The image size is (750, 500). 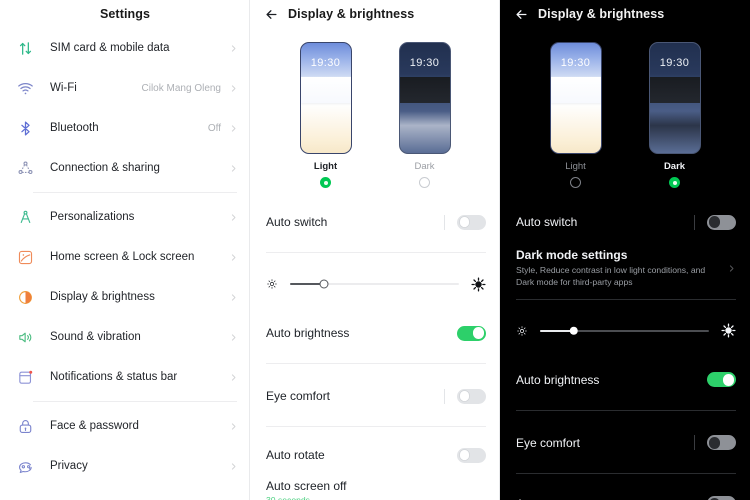 What do you see at coordinates (125, 48) in the screenshot?
I see `sidebar-item-sim-card: SIM card & mobile data` at bounding box center [125, 48].